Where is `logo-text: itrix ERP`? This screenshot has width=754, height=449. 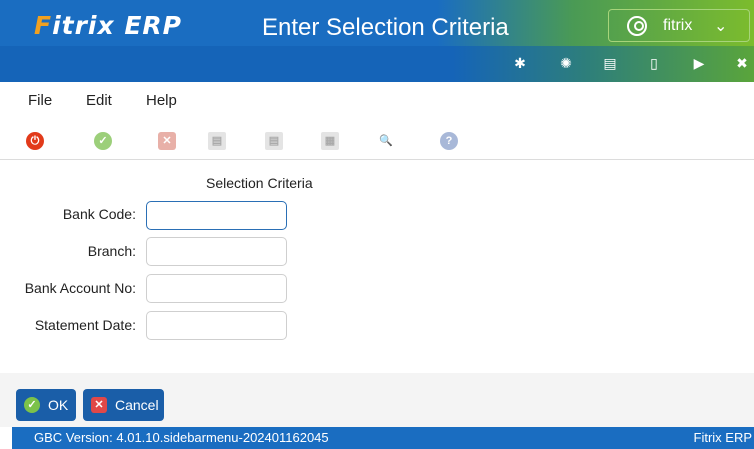 logo-text: itrix ERP is located at coordinates (117, 25).